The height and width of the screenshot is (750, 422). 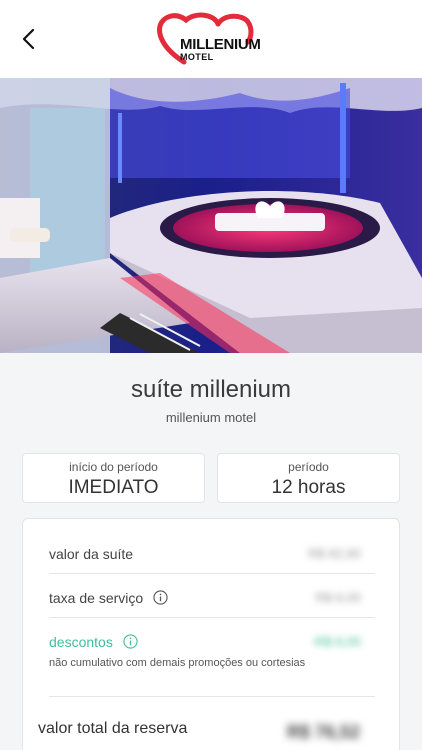 What do you see at coordinates (308, 487) in the screenshot?
I see `period-length-value: 12 horas` at bounding box center [308, 487].